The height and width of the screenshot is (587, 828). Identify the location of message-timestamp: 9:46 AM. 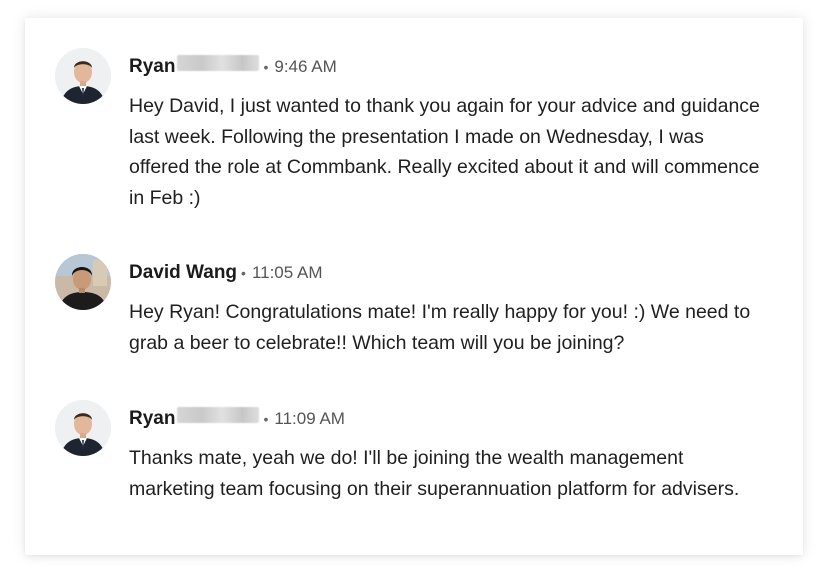
(305, 66).